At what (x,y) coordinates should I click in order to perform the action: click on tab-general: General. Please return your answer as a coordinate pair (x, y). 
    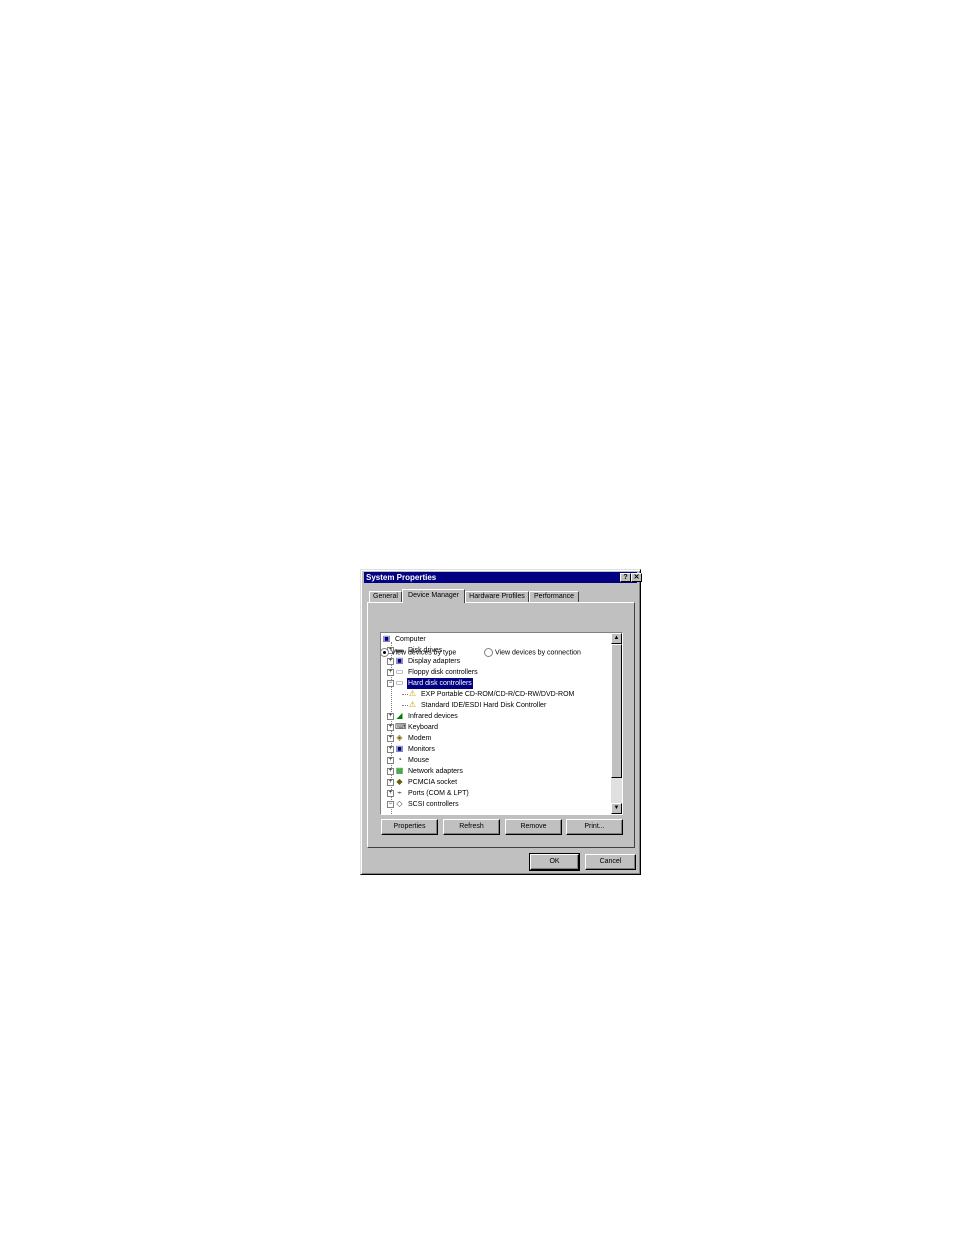
    Looking at the image, I should click on (385, 596).